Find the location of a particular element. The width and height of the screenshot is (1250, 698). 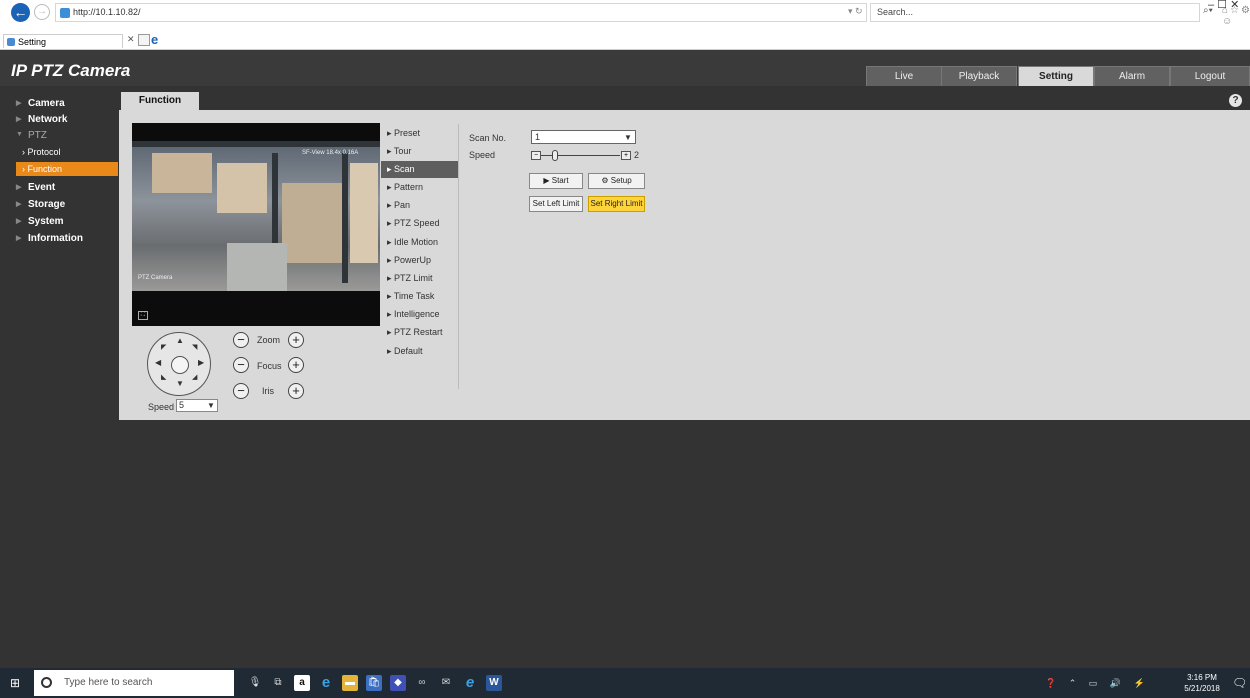

forward-arrow-icon: → is located at coordinates (42, 12).